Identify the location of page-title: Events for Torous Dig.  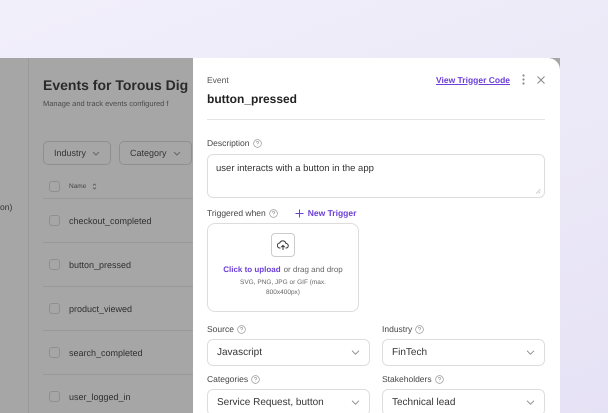
(115, 85).